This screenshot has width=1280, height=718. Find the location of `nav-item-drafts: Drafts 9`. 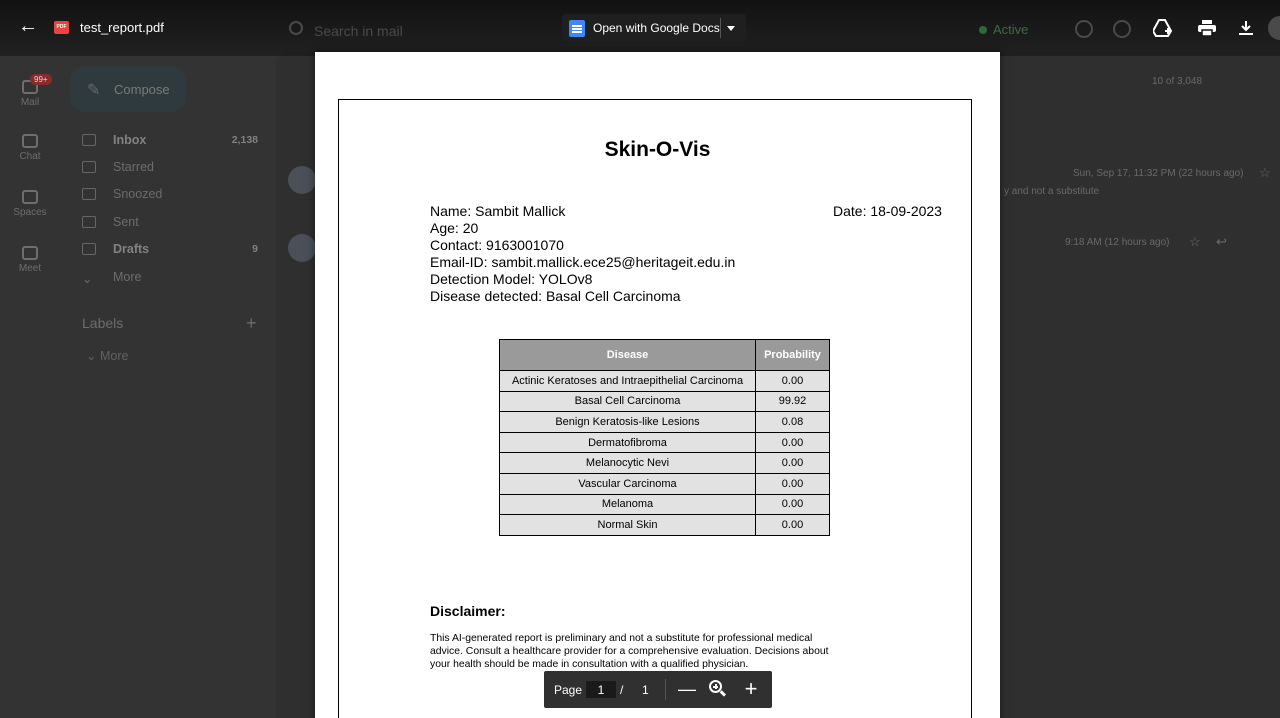

nav-item-drafts: Drafts 9 is located at coordinates (172, 251).